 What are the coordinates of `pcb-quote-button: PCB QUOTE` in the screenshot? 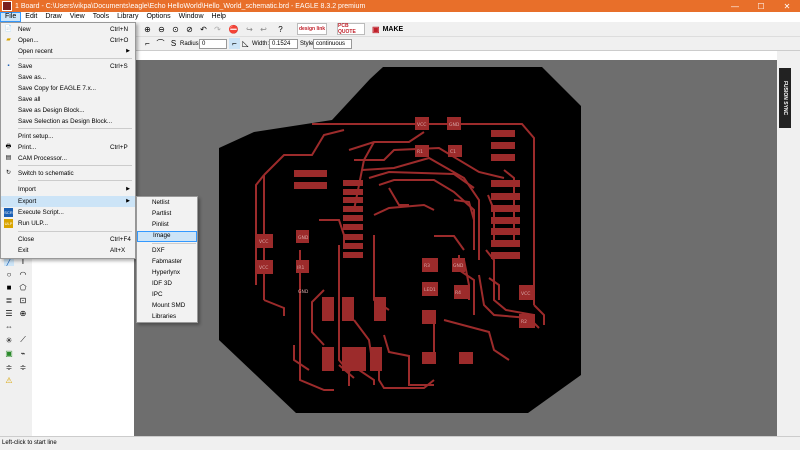 It's located at (351, 29).